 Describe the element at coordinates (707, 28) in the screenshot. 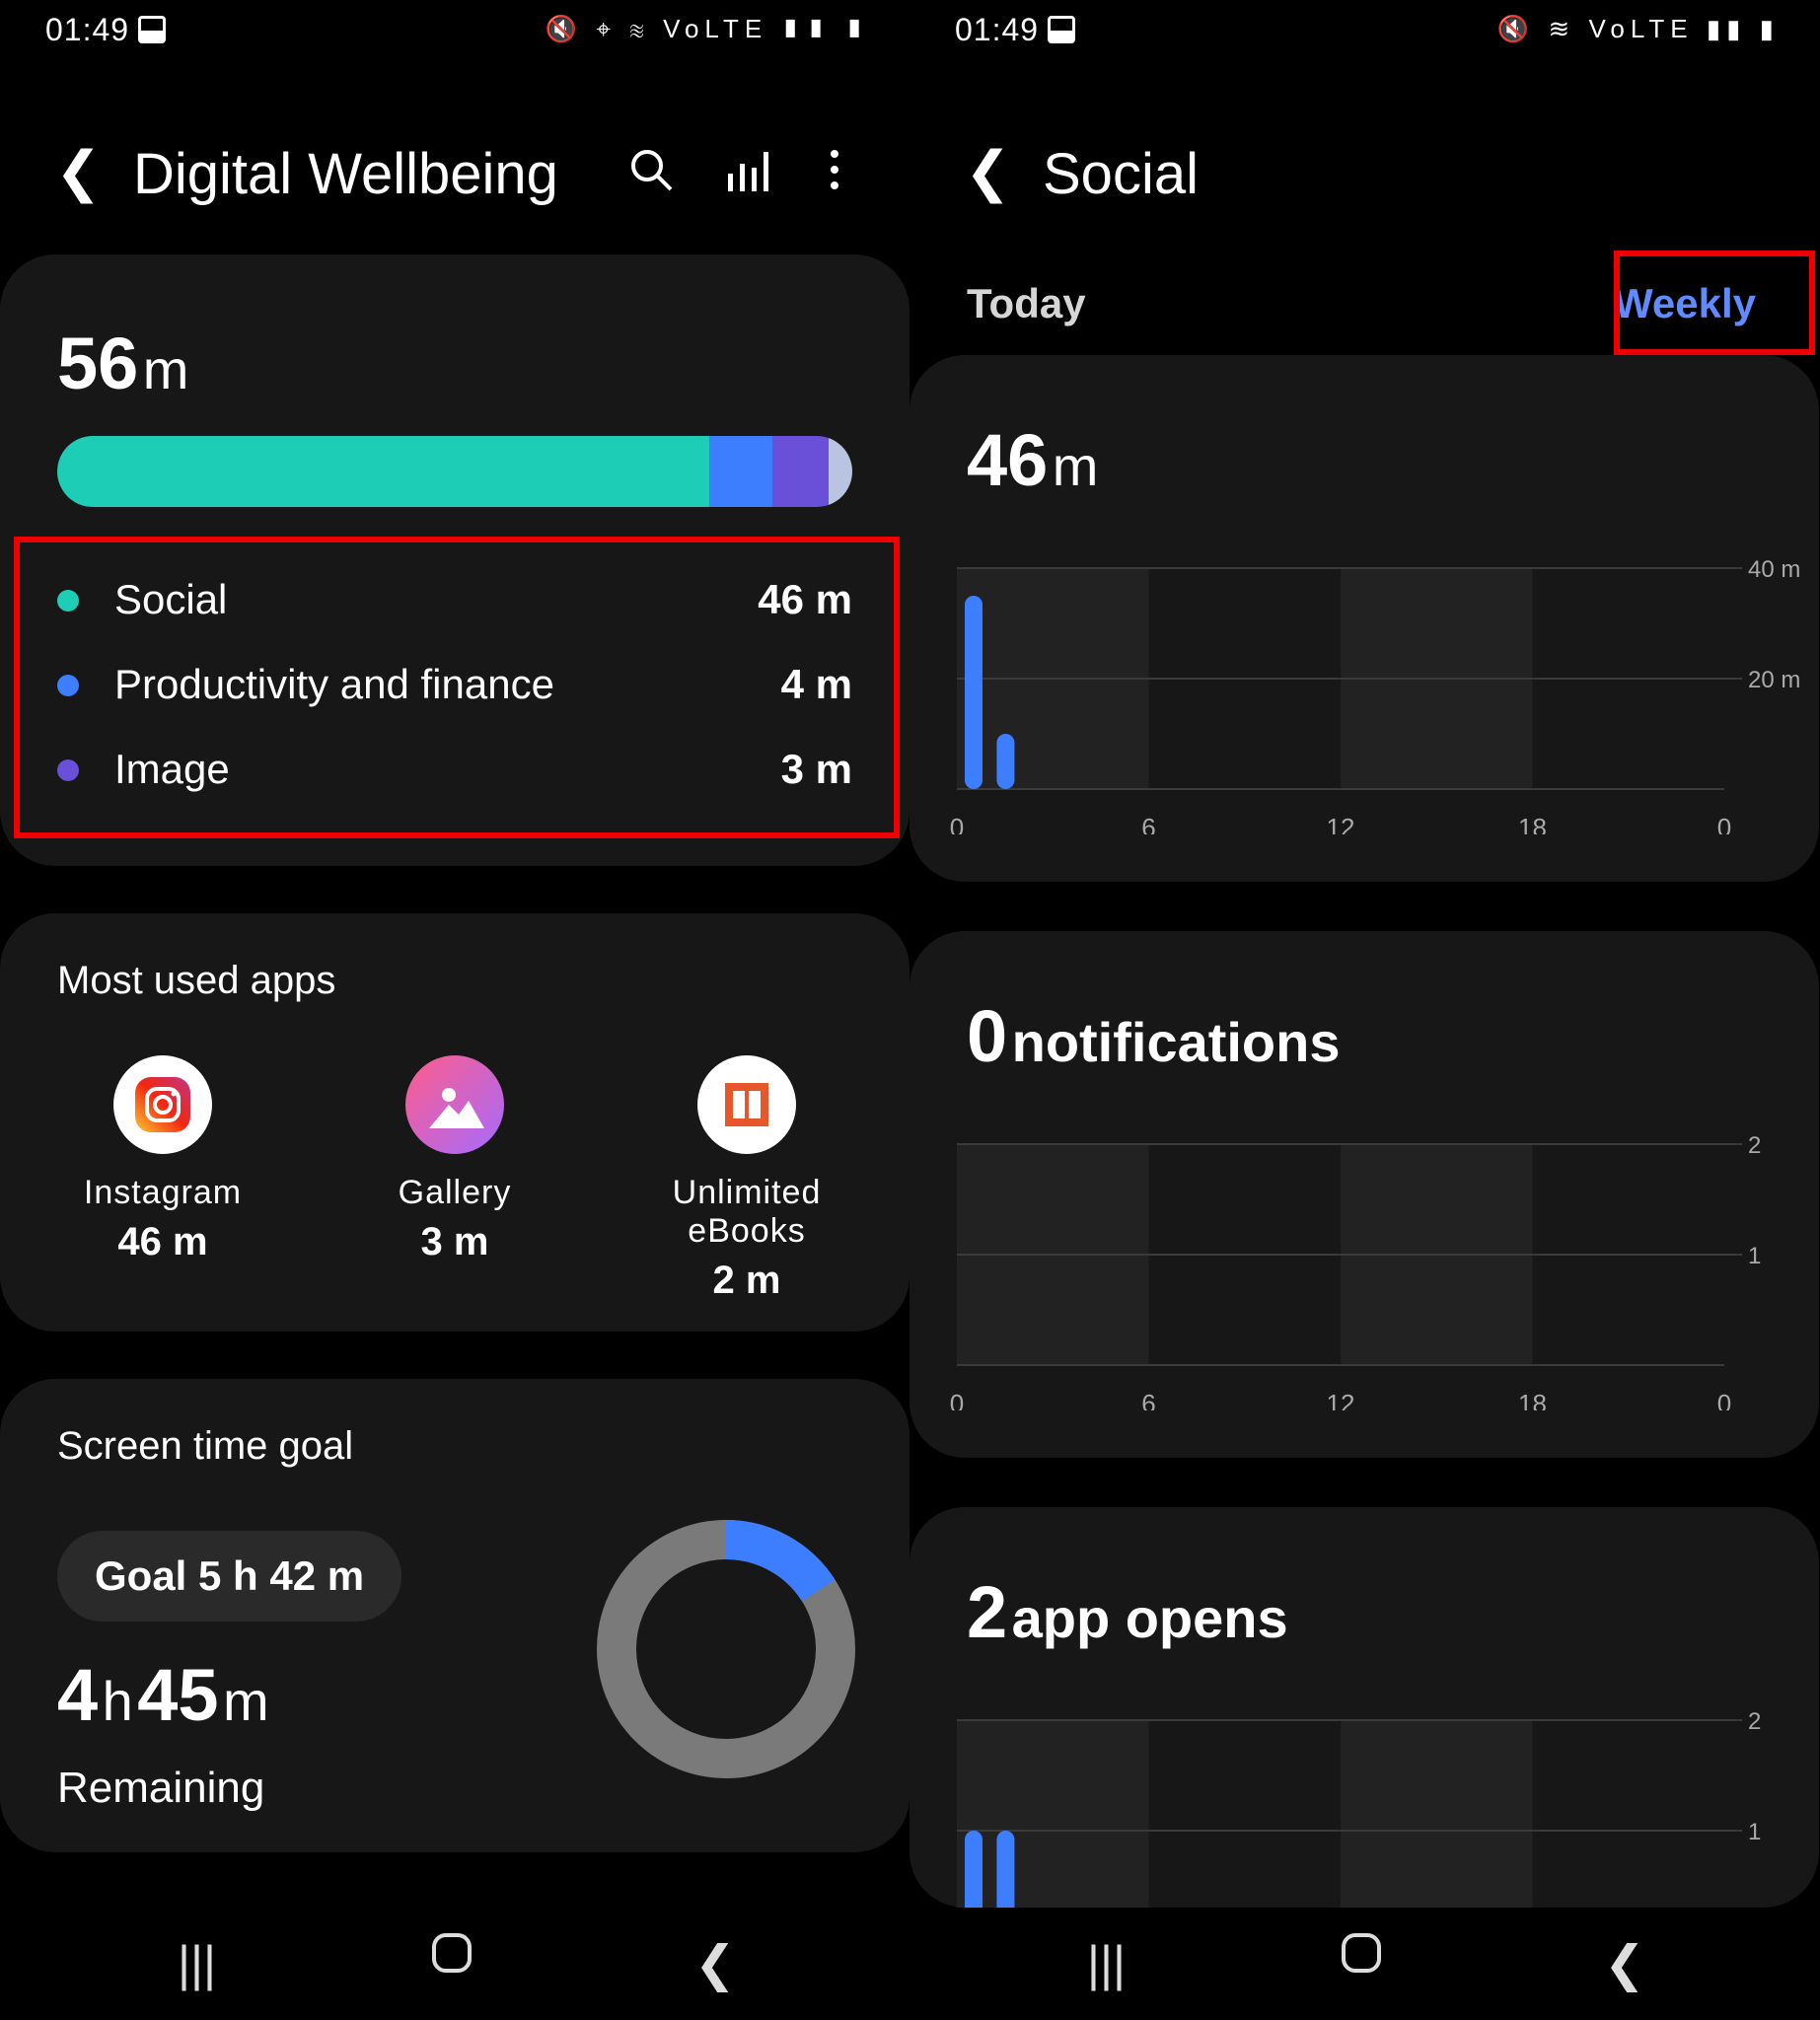

I see `status-icons: 🔇 ⌖ ≋ VoLTE ▮▮ ▮` at that location.